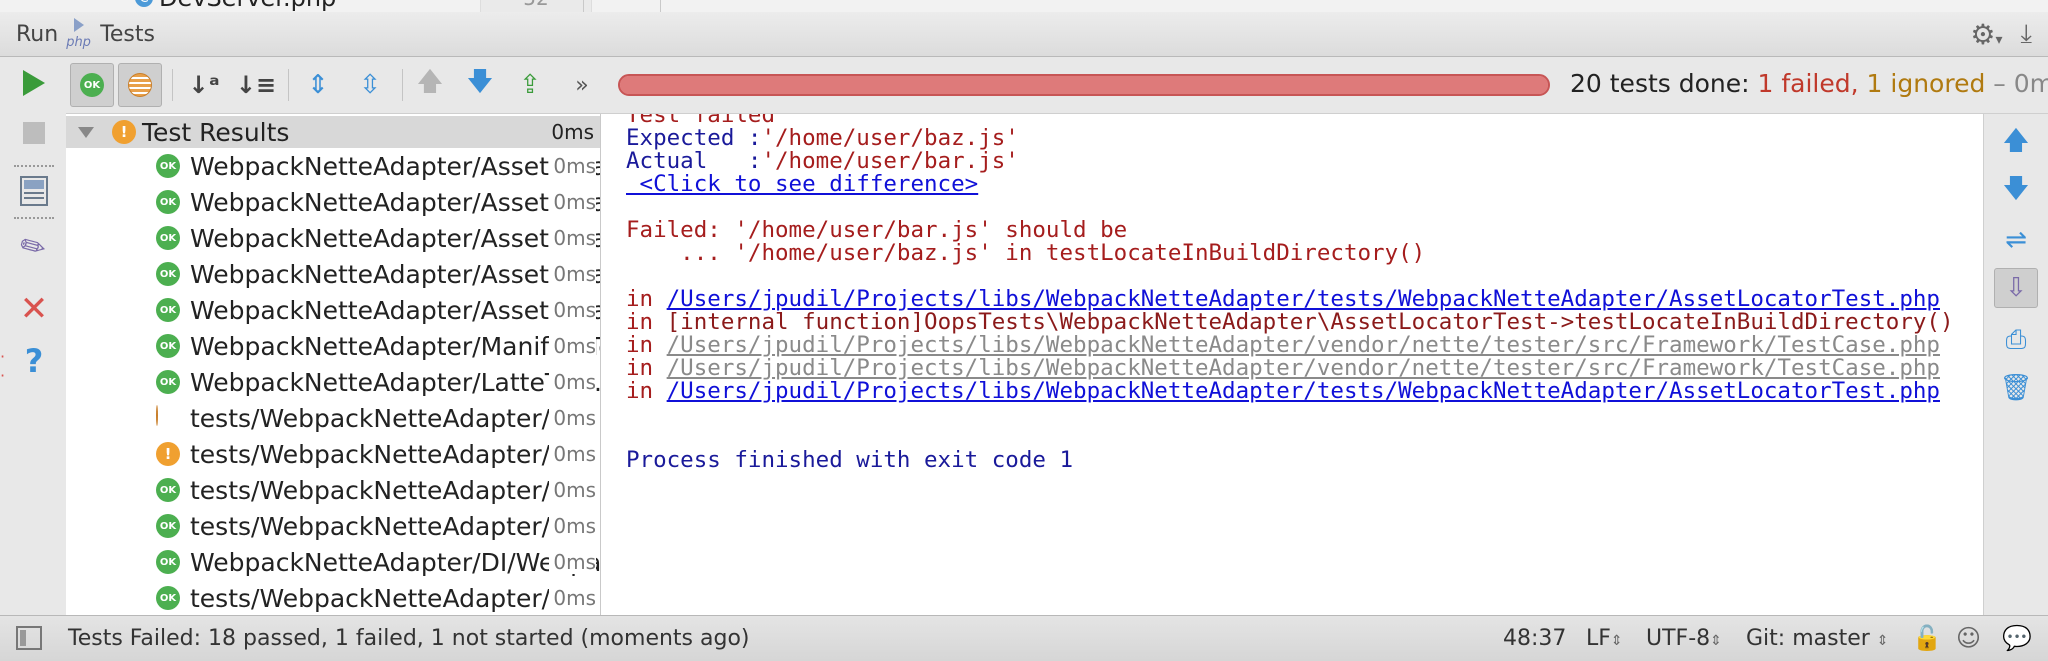 Image resolution: width=2048 pixels, height=661 pixels. I want to click on tree-row-test: OK WebpackNetteAdapter/LatteTest.php0ms, so click(333, 382).